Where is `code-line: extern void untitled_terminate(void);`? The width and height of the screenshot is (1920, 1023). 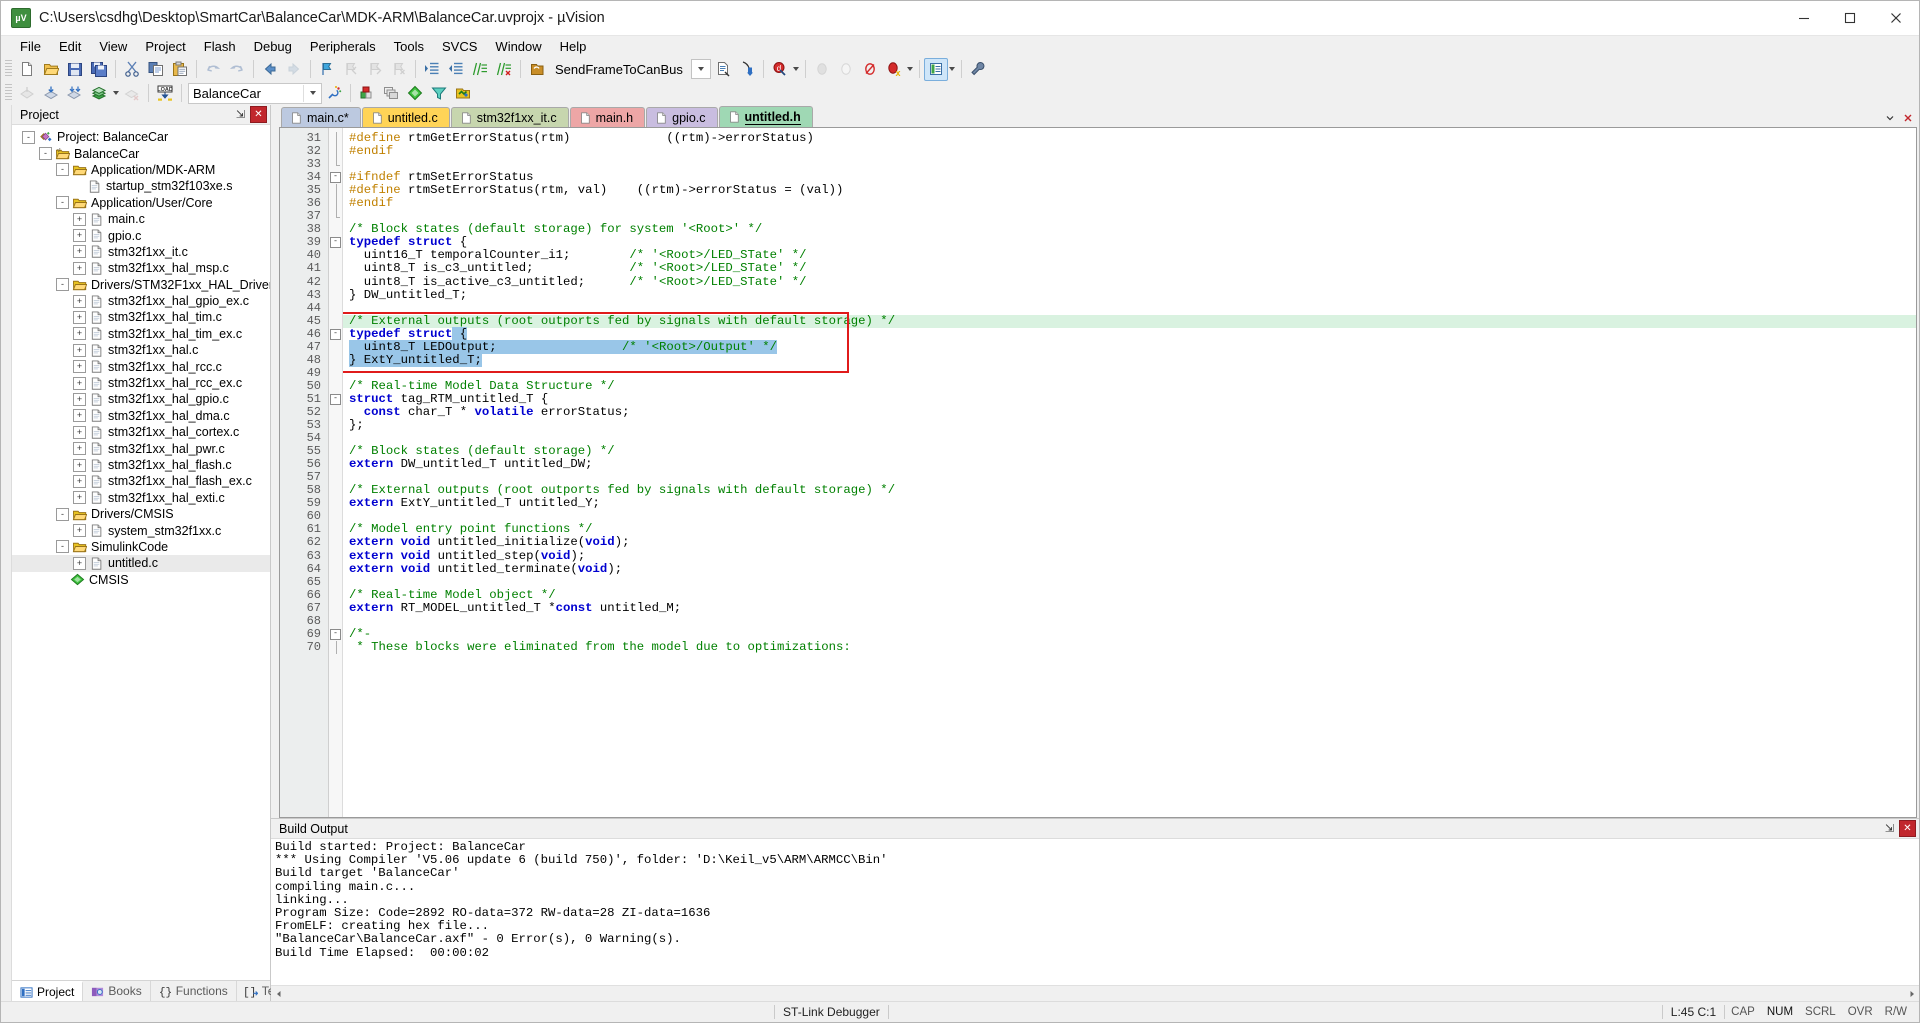
code-line: extern void untitled_terminate(void); is located at coordinates (1129, 569).